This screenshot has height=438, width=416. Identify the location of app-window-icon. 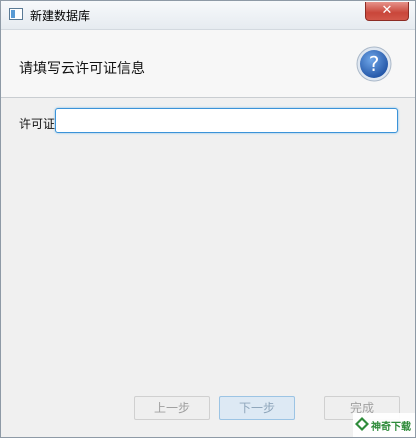
(16, 14).